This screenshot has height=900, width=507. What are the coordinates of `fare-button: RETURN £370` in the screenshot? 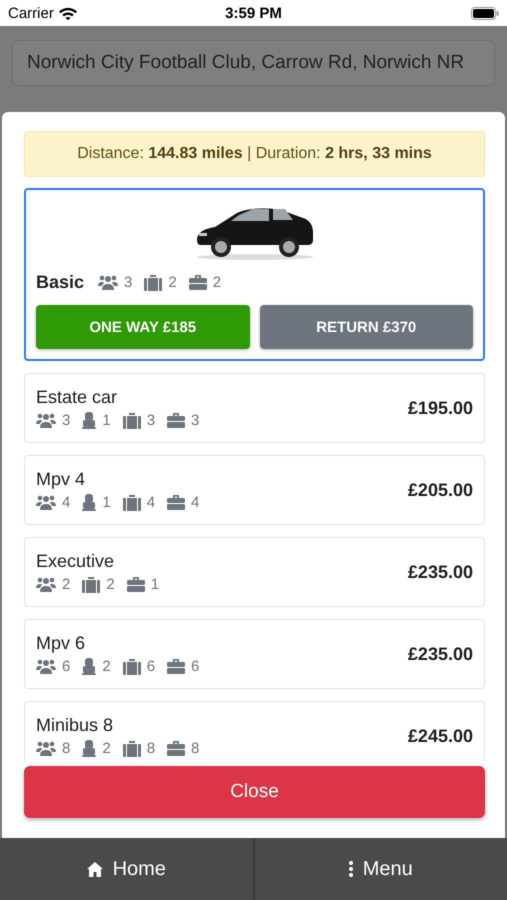 It's located at (366, 327).